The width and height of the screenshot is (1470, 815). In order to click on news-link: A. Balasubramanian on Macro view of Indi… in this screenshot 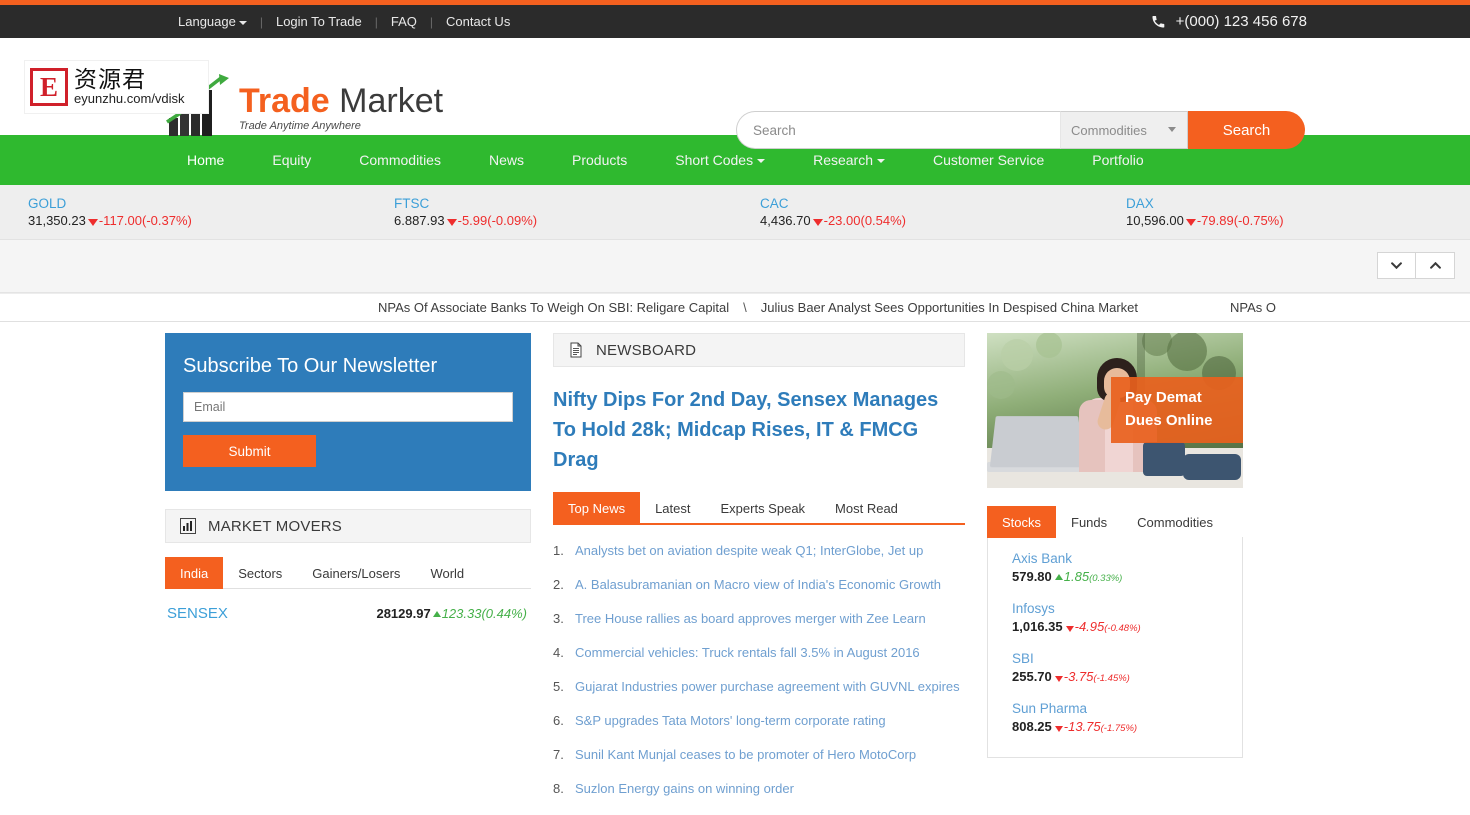, I will do `click(758, 584)`.